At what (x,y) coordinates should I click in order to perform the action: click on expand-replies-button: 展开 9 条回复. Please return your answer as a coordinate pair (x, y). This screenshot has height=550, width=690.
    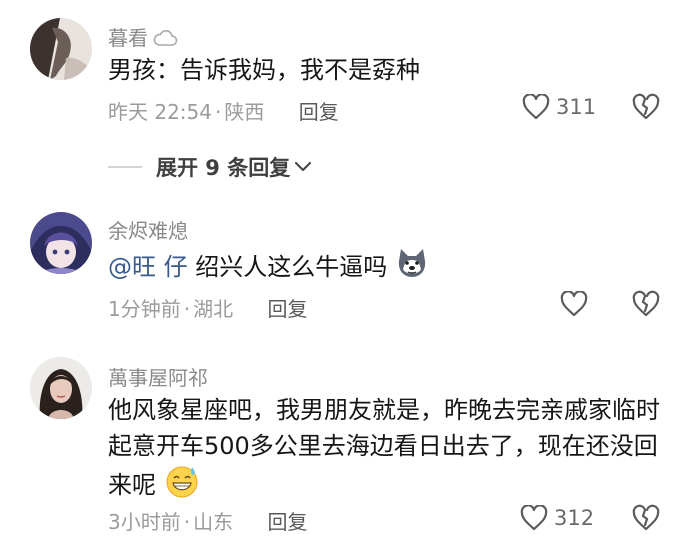
    Looking at the image, I should click on (210, 167).